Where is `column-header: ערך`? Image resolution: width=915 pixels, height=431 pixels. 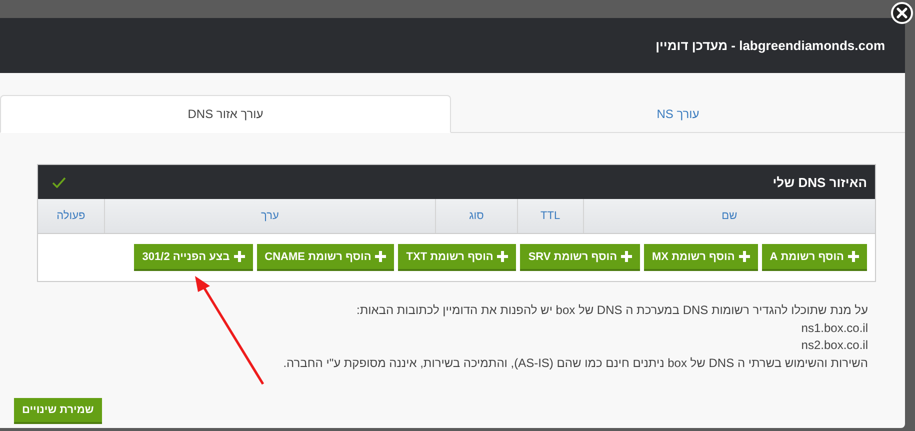
column-header: ערך is located at coordinates (270, 216).